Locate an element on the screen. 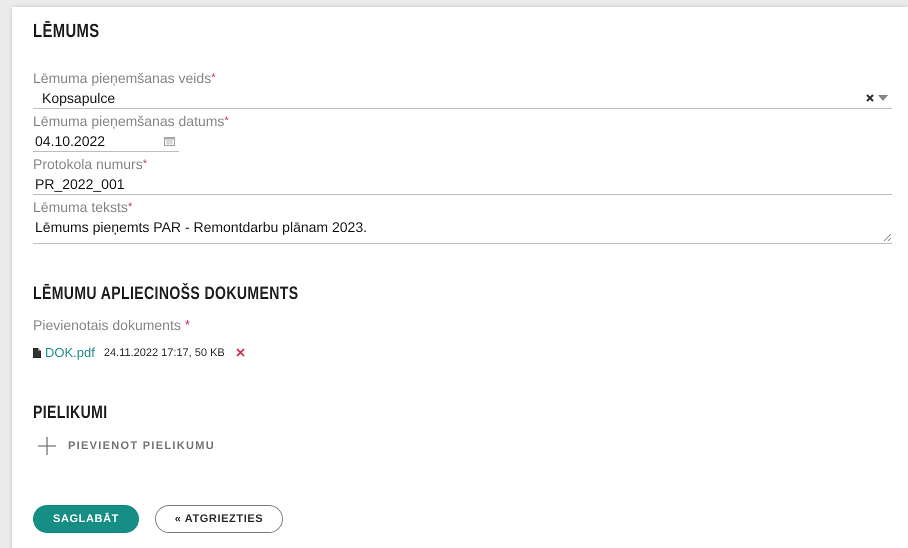 This screenshot has height=548, width=908. file-link: DOK.pdf is located at coordinates (70, 352).